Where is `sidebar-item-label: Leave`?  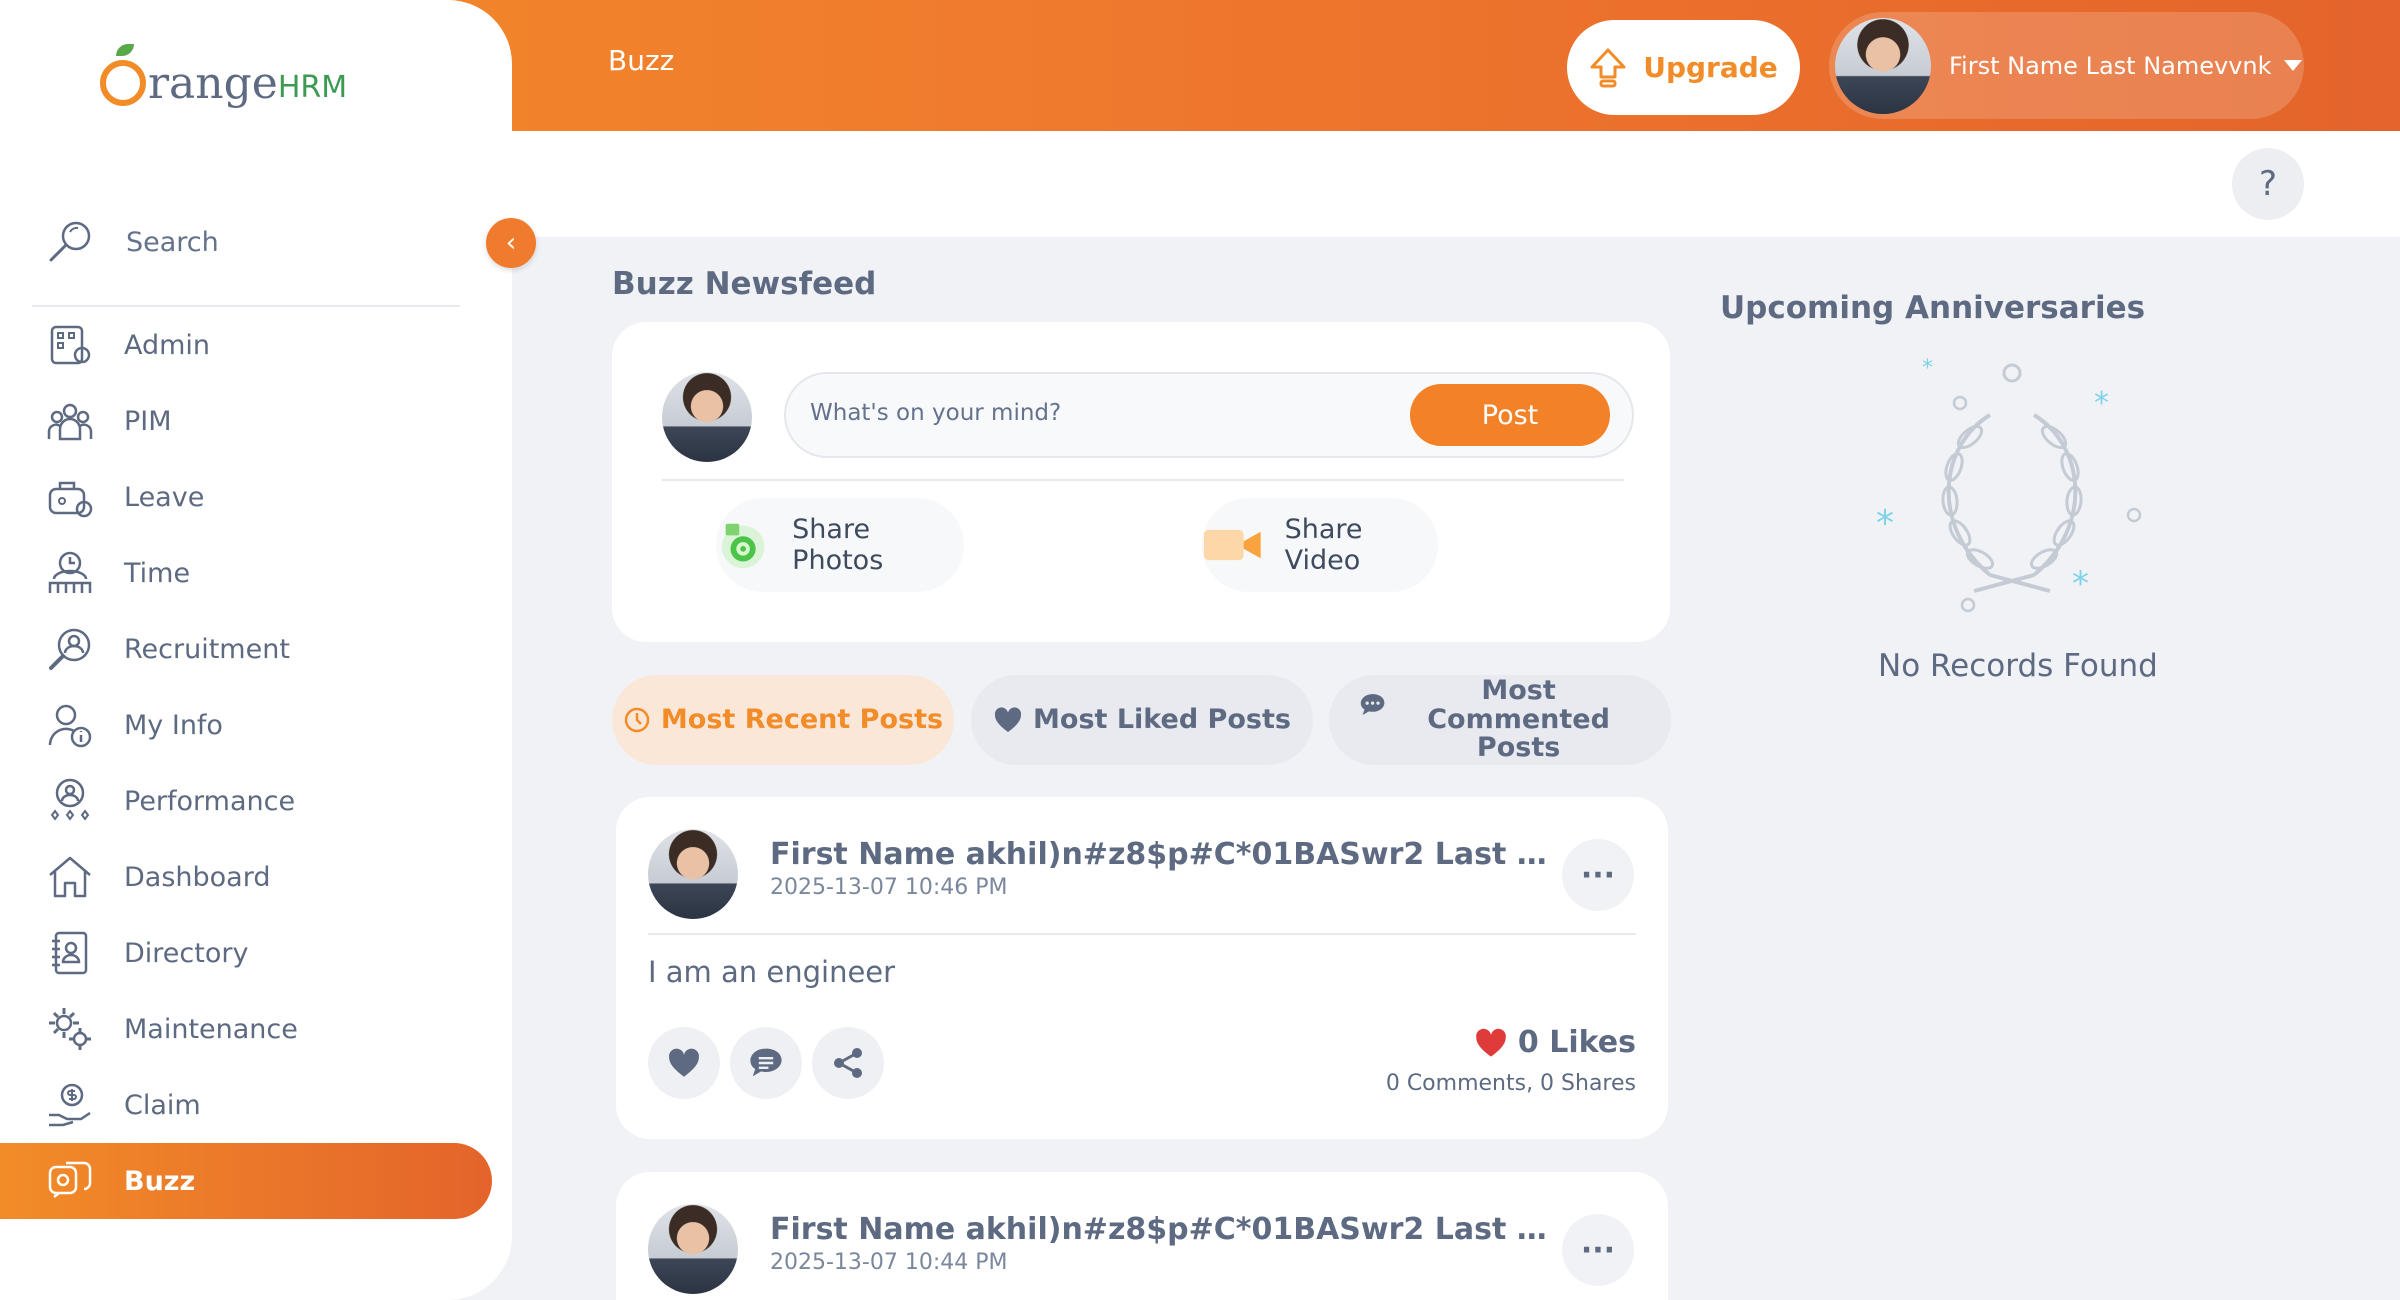
sidebar-item-label: Leave is located at coordinates (164, 497).